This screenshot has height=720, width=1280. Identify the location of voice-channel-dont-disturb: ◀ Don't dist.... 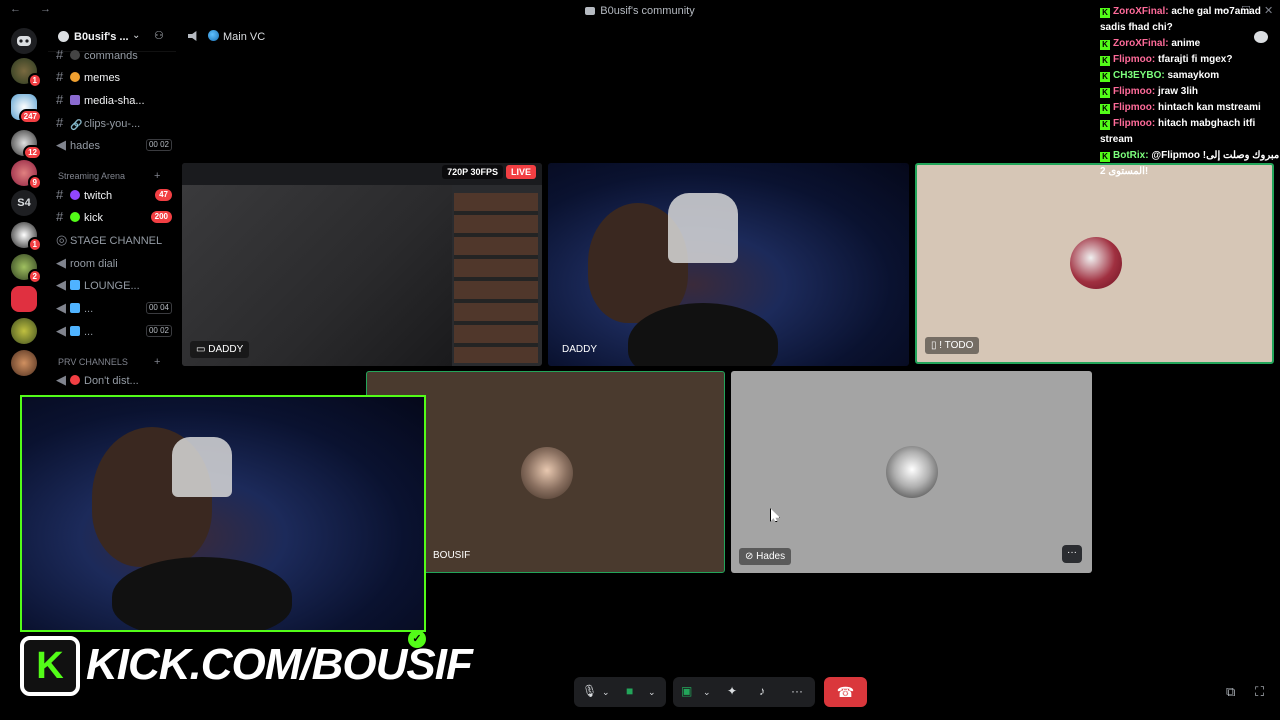
(115, 380).